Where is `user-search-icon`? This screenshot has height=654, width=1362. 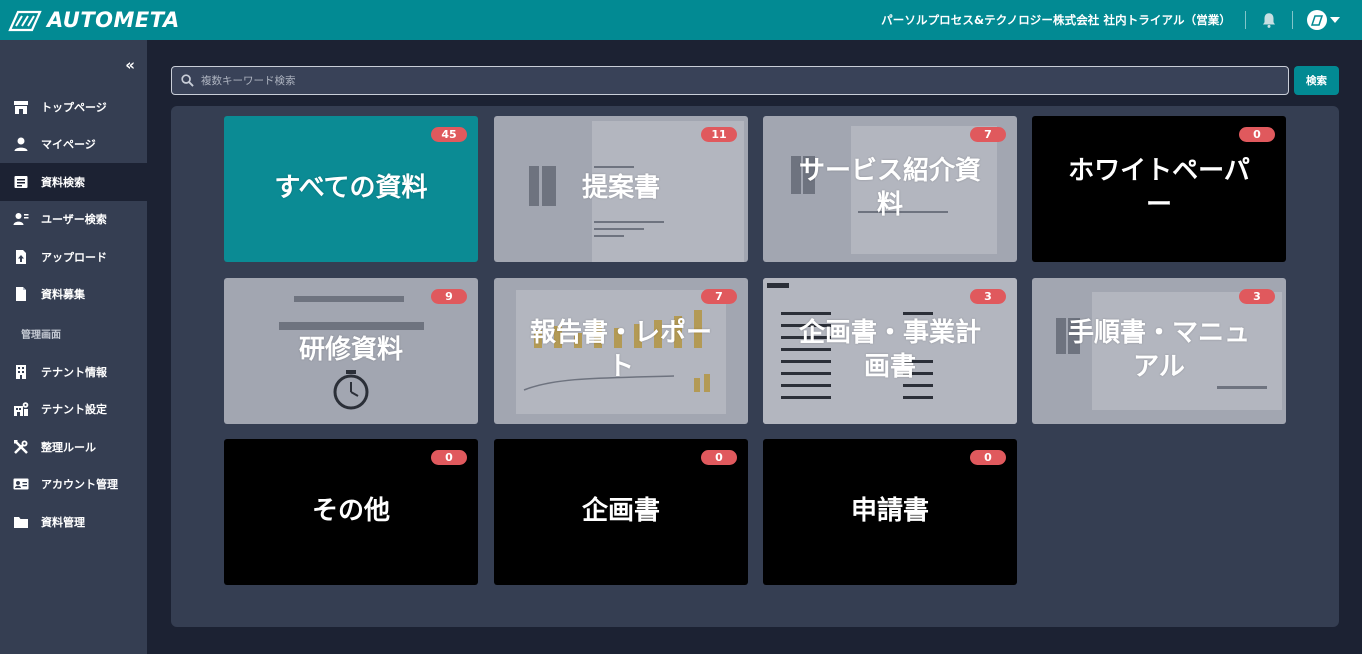
user-search-icon is located at coordinates (21, 219).